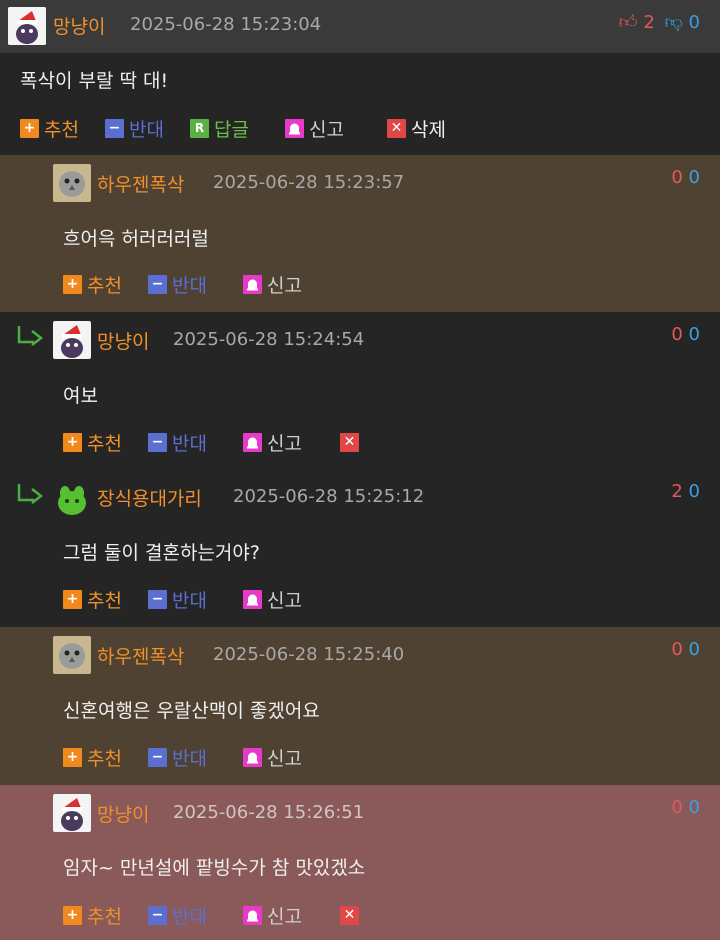 The image size is (720, 940). What do you see at coordinates (191, 711) in the screenshot?
I see `comment-text: 신혼여행은 우랄산맥이 좋겠어요` at bounding box center [191, 711].